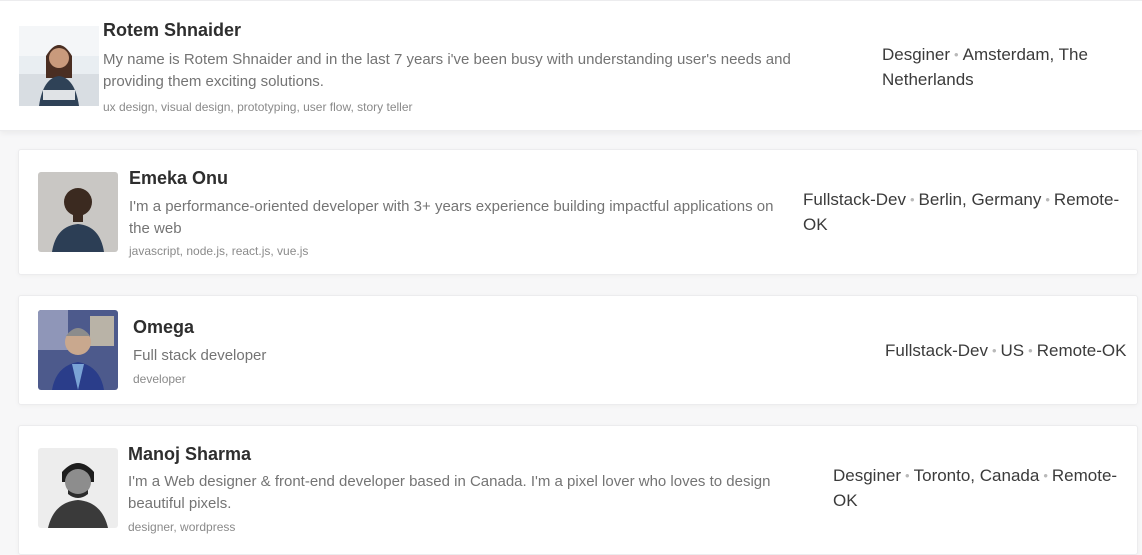 This screenshot has width=1142, height=555. I want to click on profile-location: Toronto, Canada, so click(976, 475).